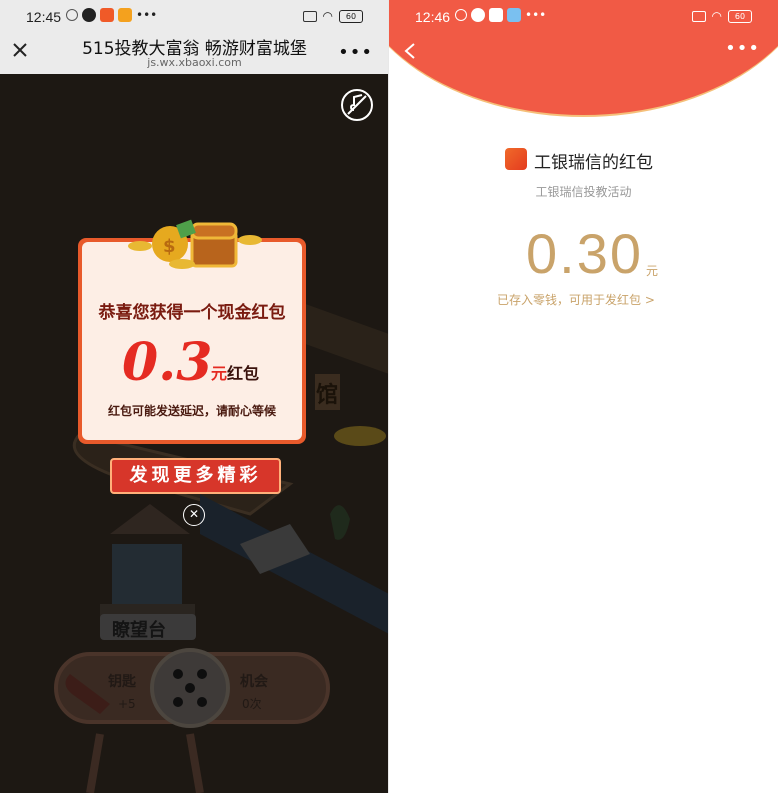 The height and width of the screenshot is (793, 778). Describe the element at coordinates (583, 192) in the screenshot. I see `activity-subtitle: 工银瑞信投教活动` at that location.